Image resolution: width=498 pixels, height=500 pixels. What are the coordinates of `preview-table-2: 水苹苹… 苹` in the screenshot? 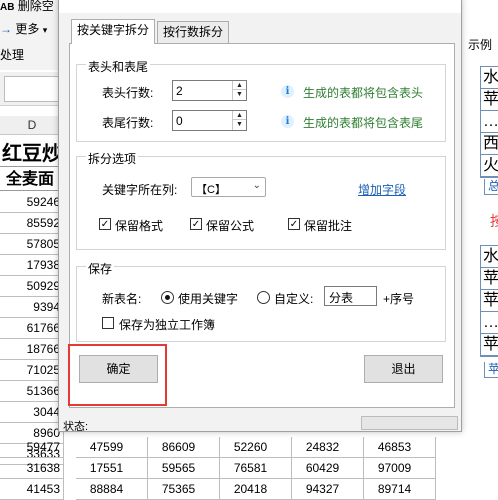 It's located at (489, 301).